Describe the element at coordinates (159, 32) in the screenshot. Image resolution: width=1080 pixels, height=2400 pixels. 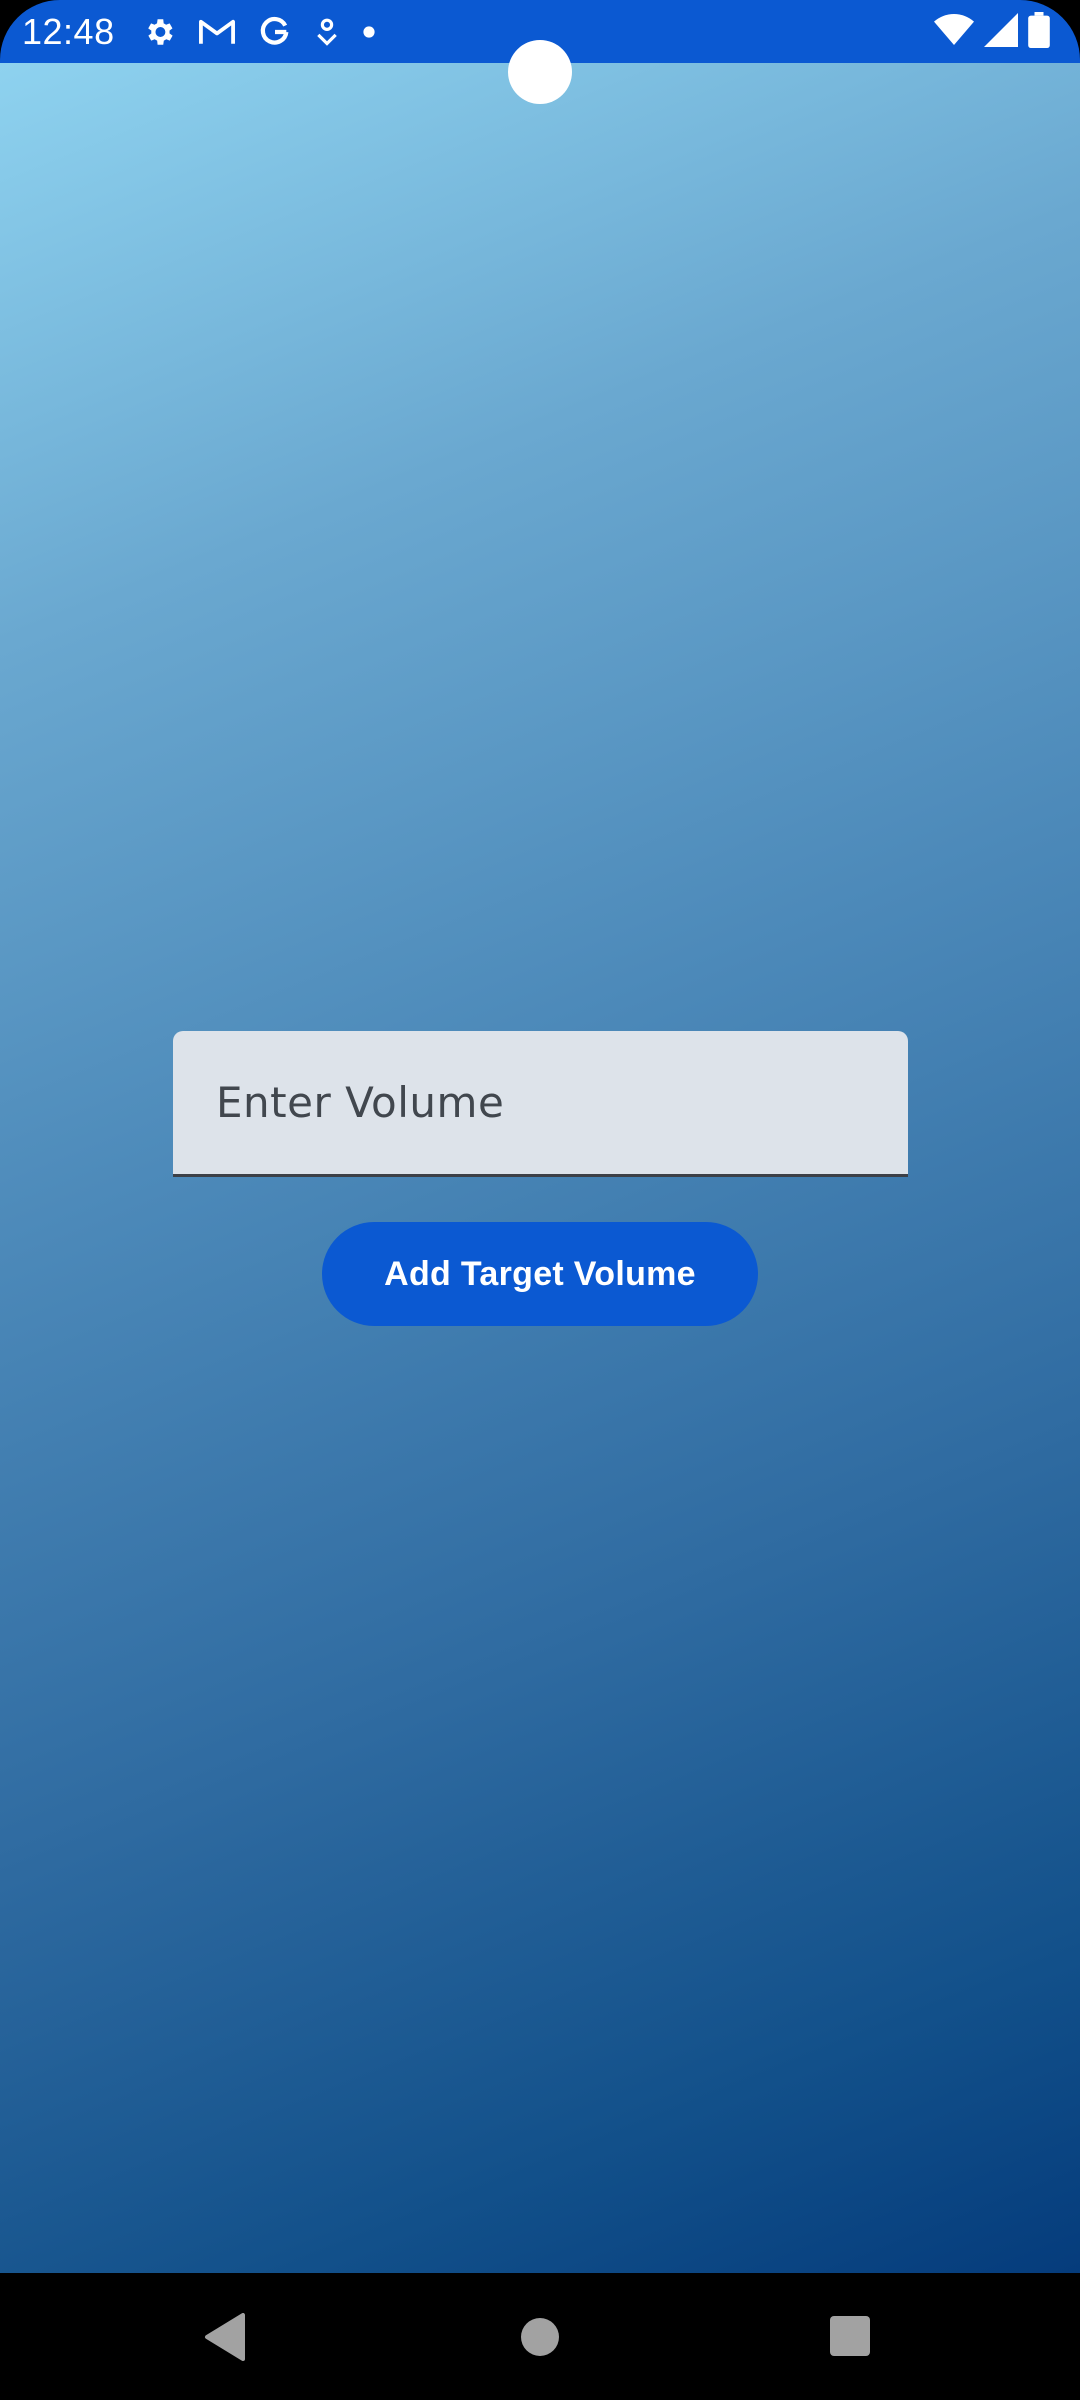
I see `settings-icon` at that location.